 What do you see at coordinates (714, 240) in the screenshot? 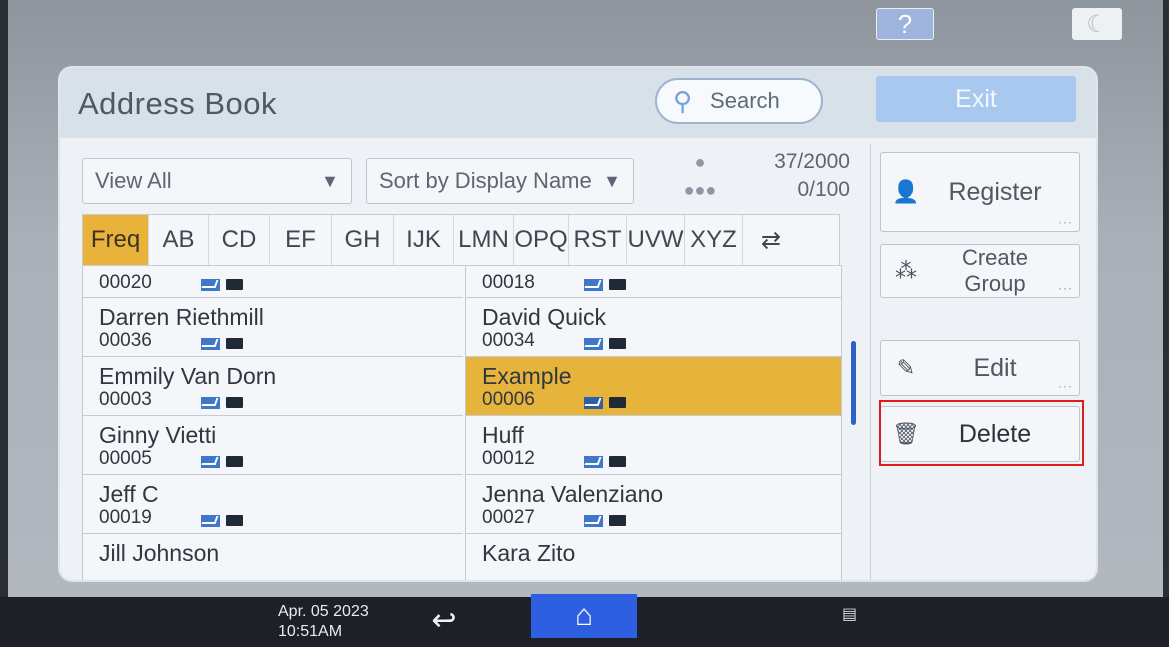
I see `tab-xyz: XYZ` at bounding box center [714, 240].